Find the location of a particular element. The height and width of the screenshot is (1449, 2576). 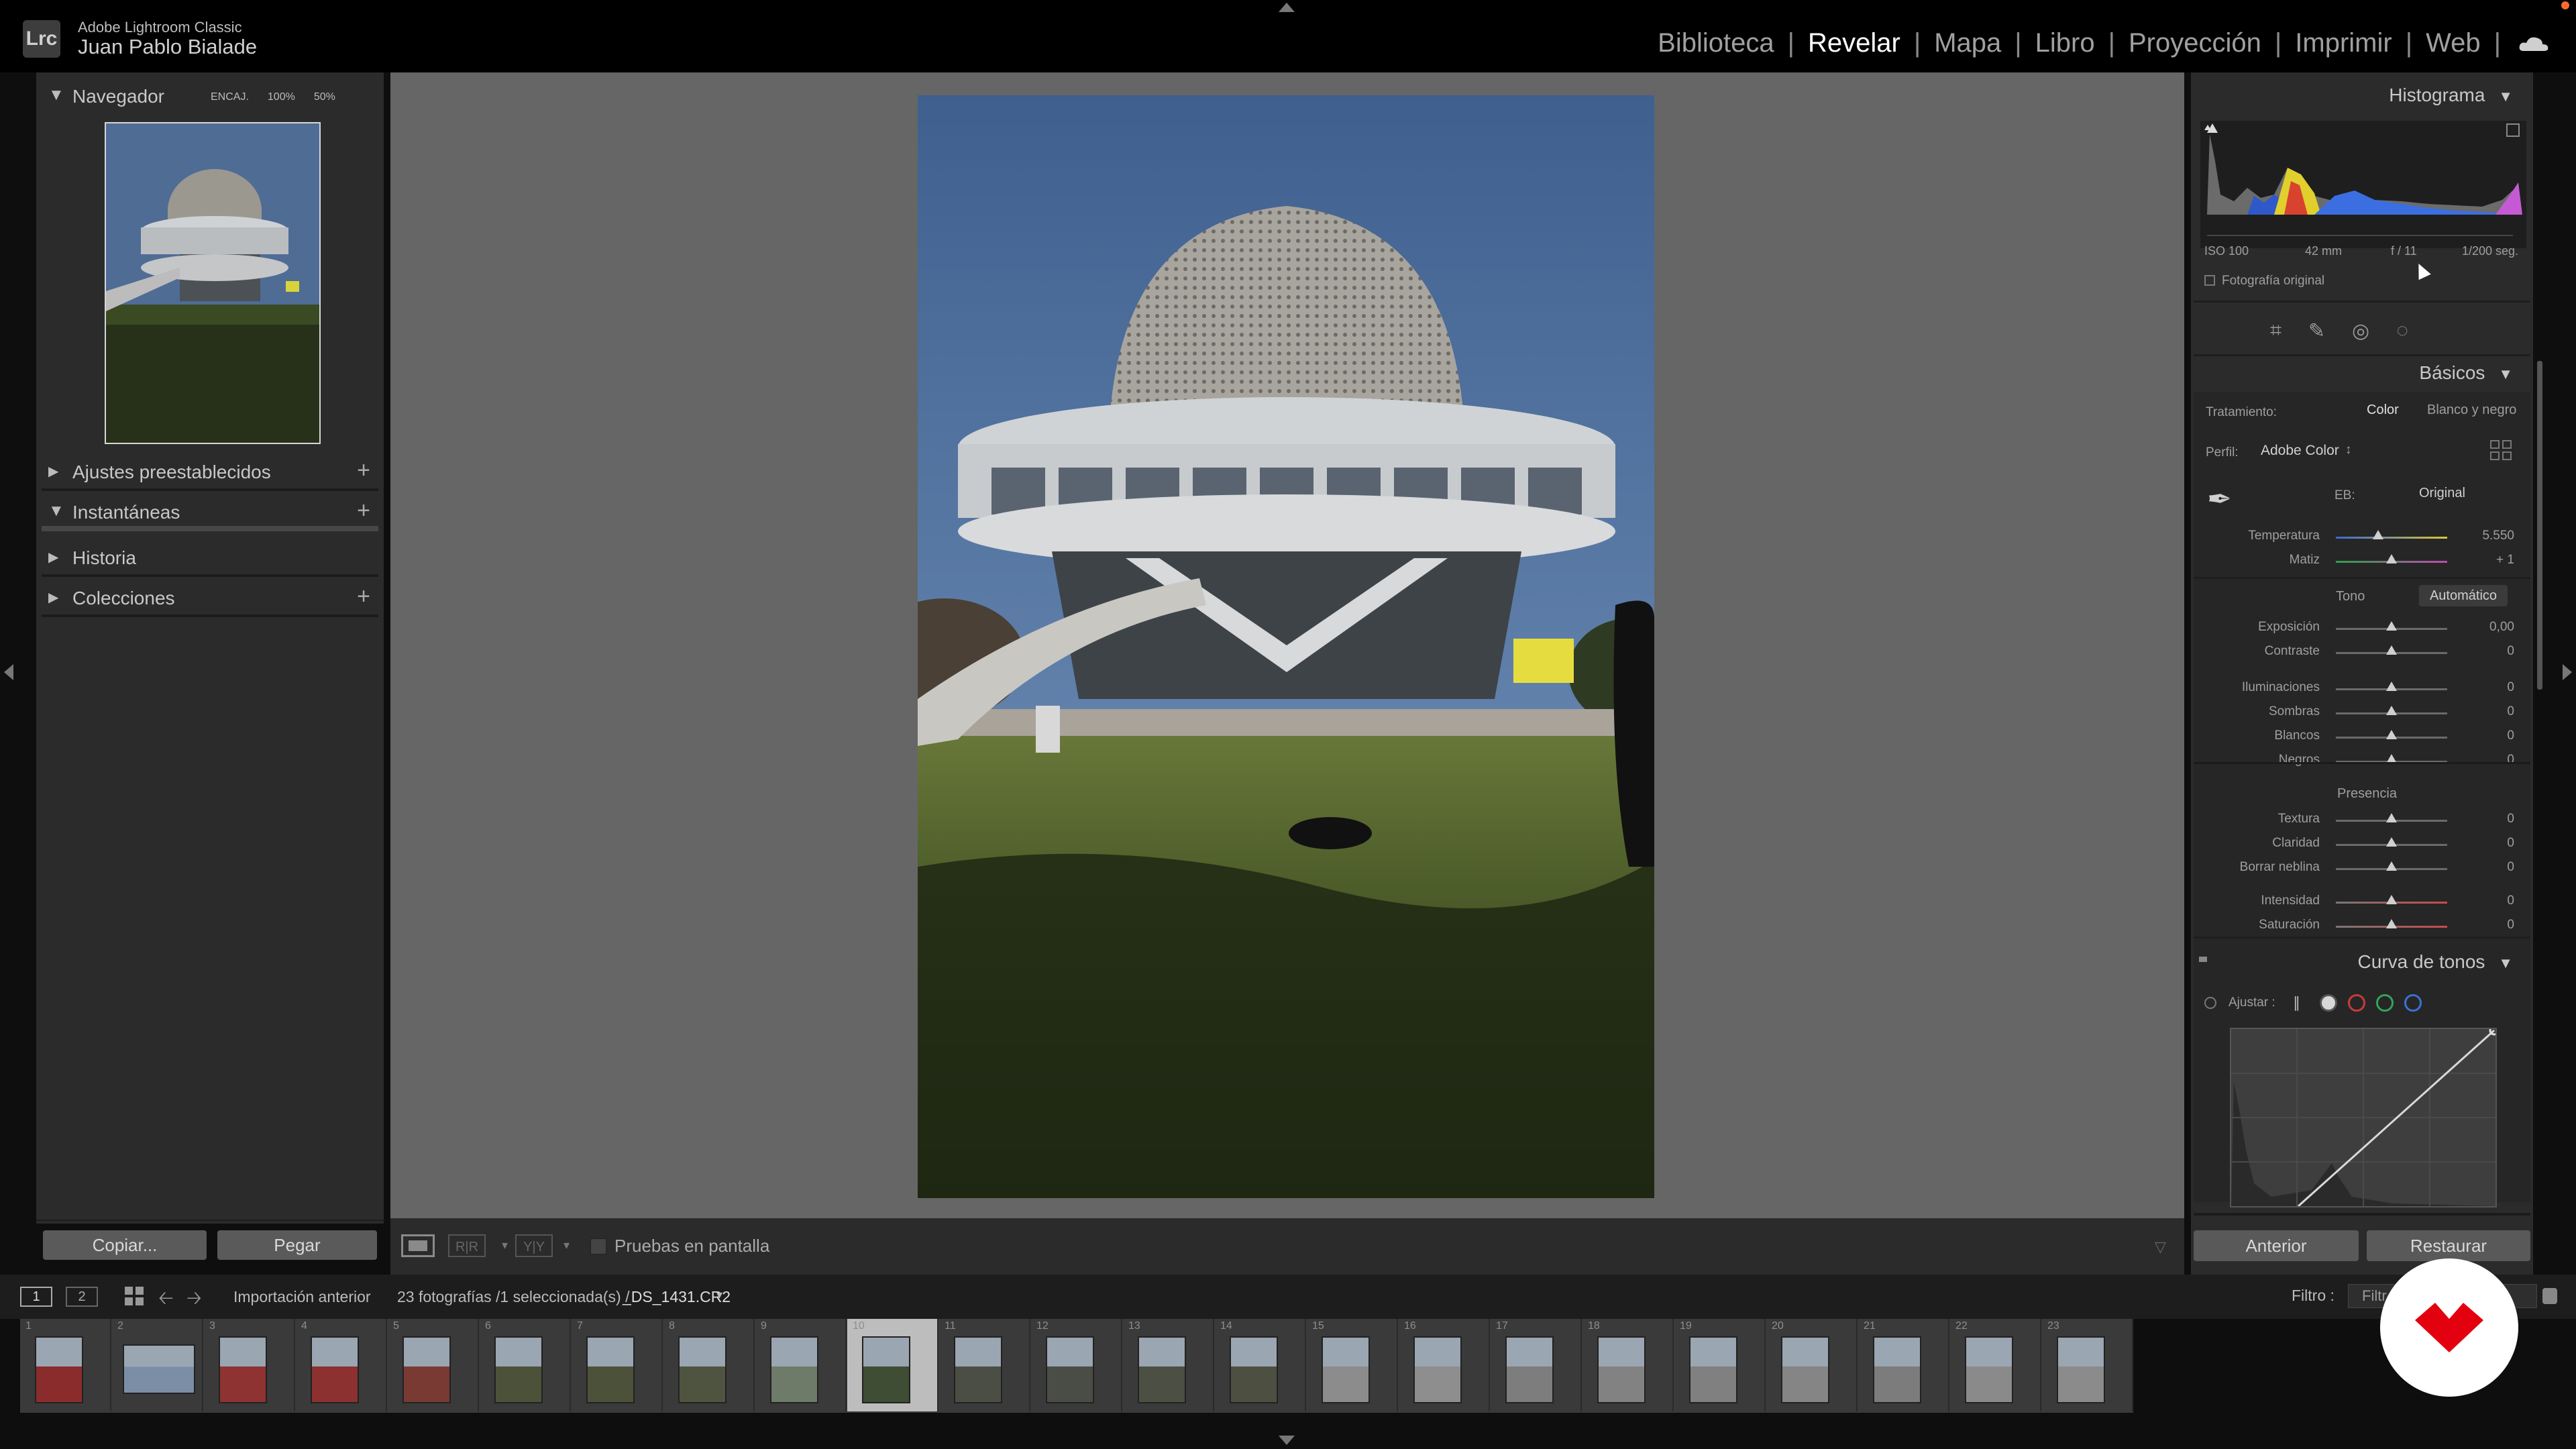

histogram-panel is located at coordinates (2363, 184).